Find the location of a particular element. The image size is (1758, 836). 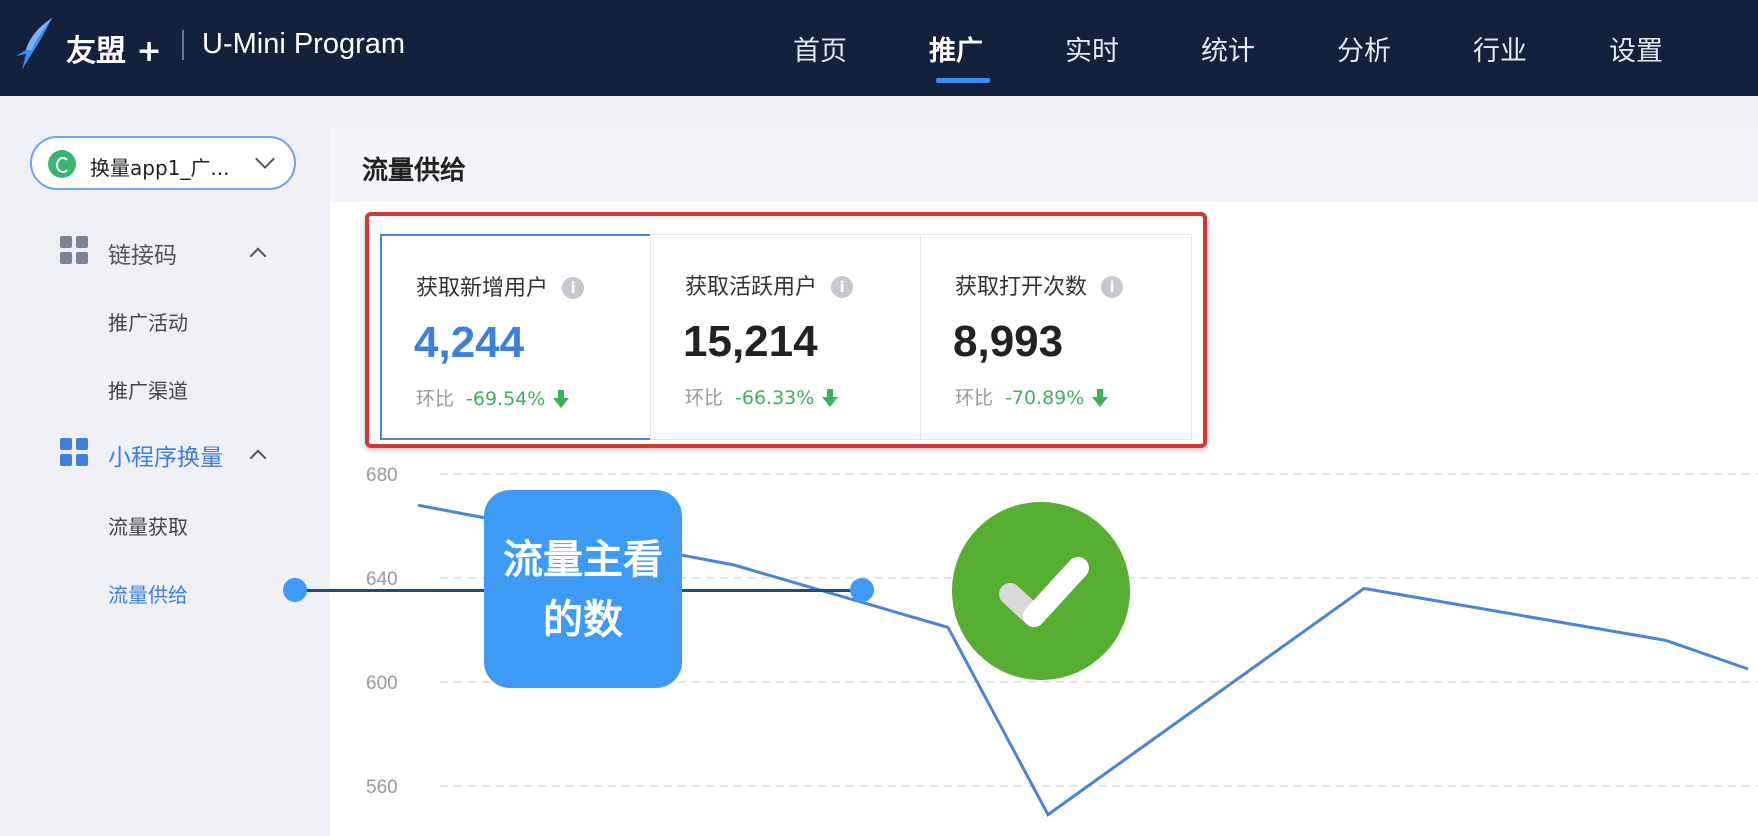

nav-statistics: 统计 is located at coordinates (1228, 48).